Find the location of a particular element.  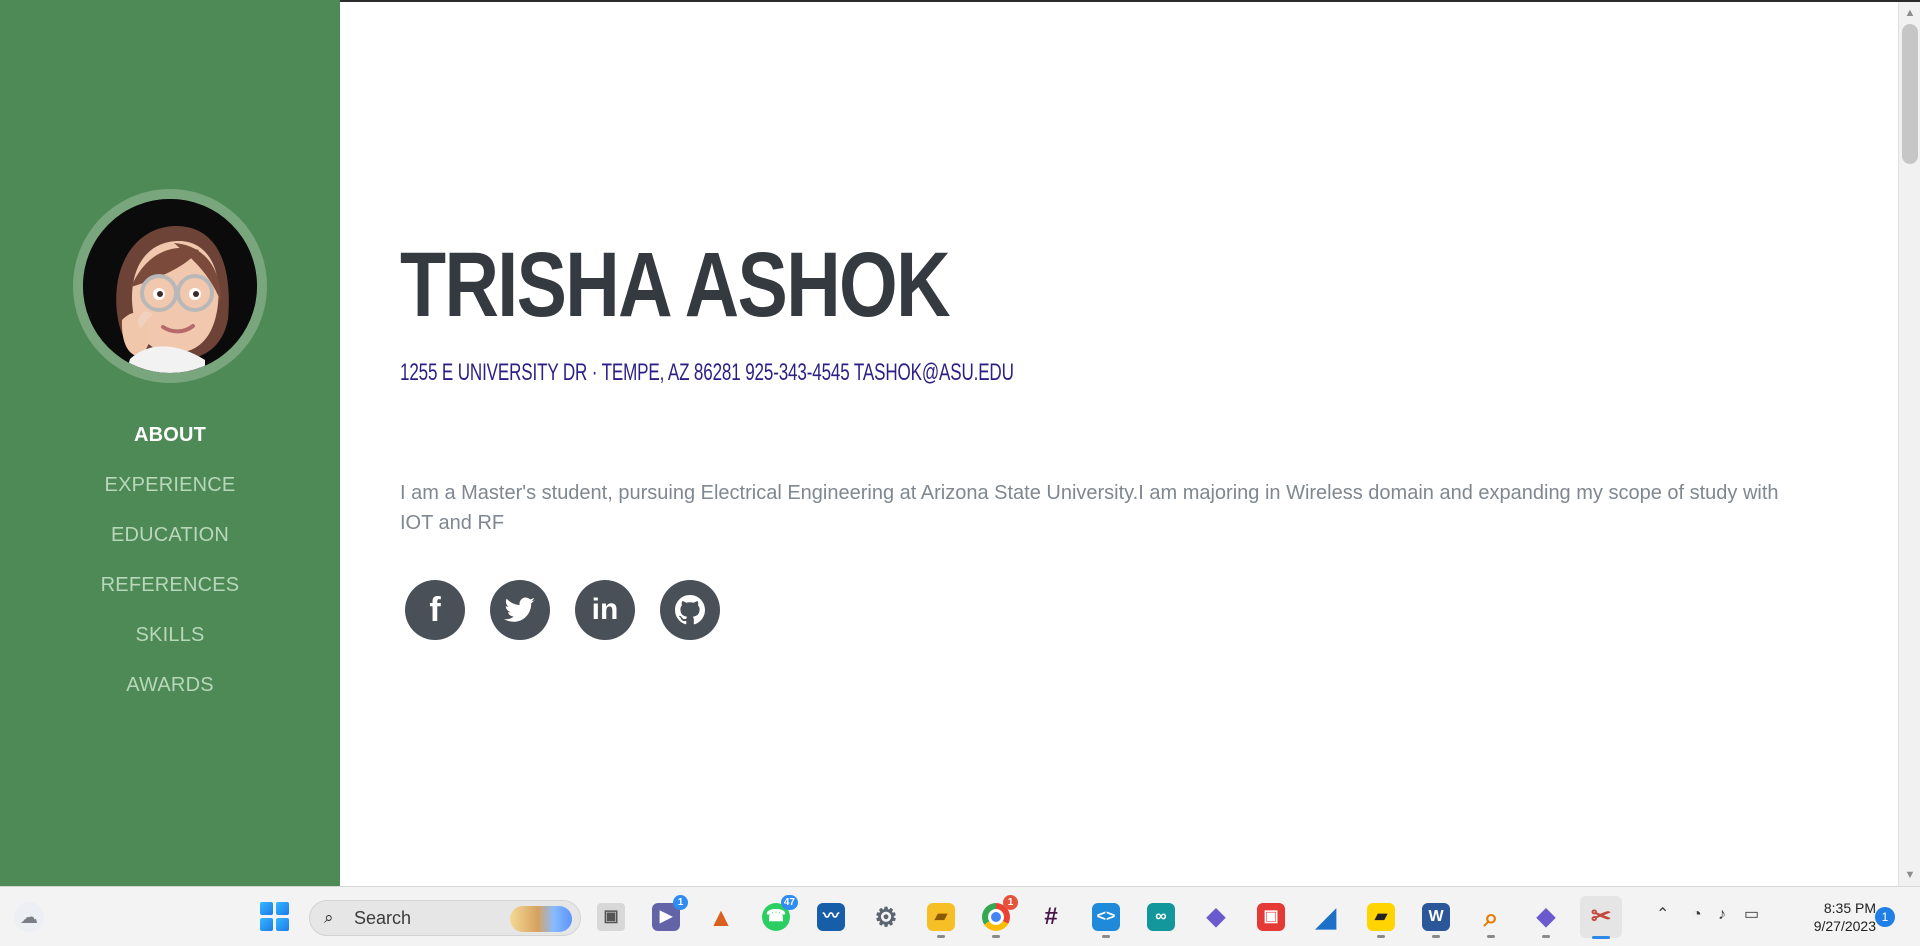

chart-window-icon: 〰 is located at coordinates (831, 917).